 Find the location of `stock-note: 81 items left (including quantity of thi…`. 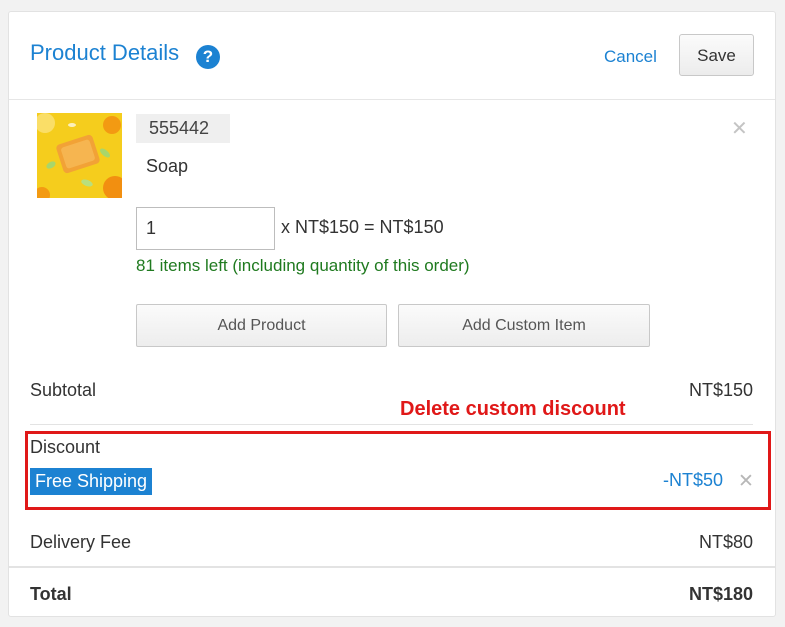

stock-note: 81 items left (including quantity of thi… is located at coordinates (303, 265).